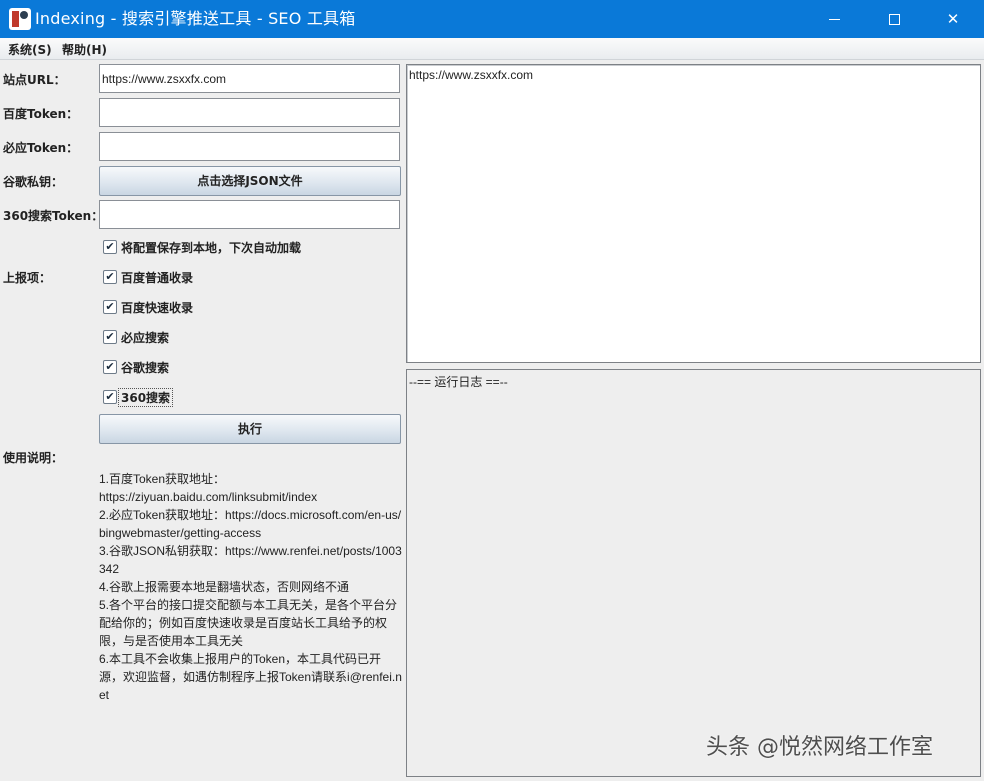  I want to click on bing-search-checkbox: ✔, so click(110, 337).